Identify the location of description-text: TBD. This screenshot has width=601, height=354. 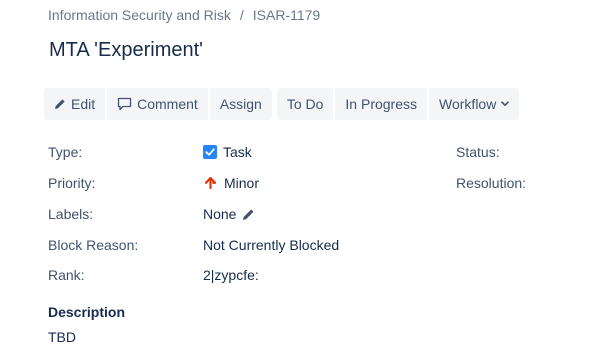
(62, 337).